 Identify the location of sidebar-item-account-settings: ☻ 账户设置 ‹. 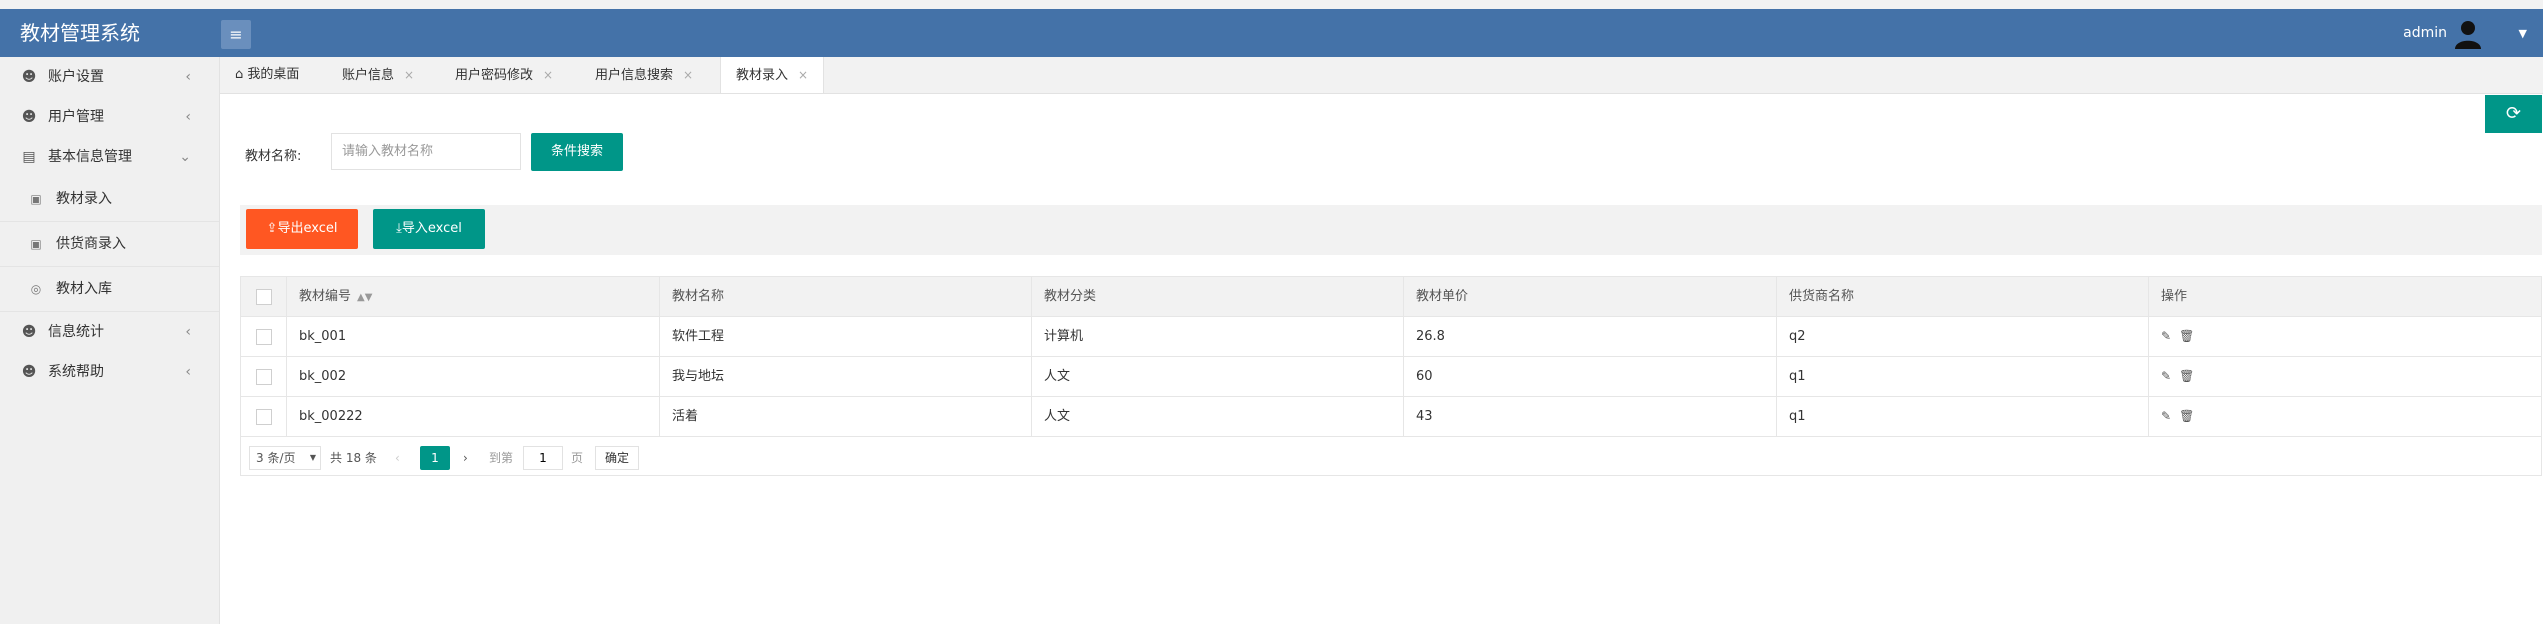
(109, 77).